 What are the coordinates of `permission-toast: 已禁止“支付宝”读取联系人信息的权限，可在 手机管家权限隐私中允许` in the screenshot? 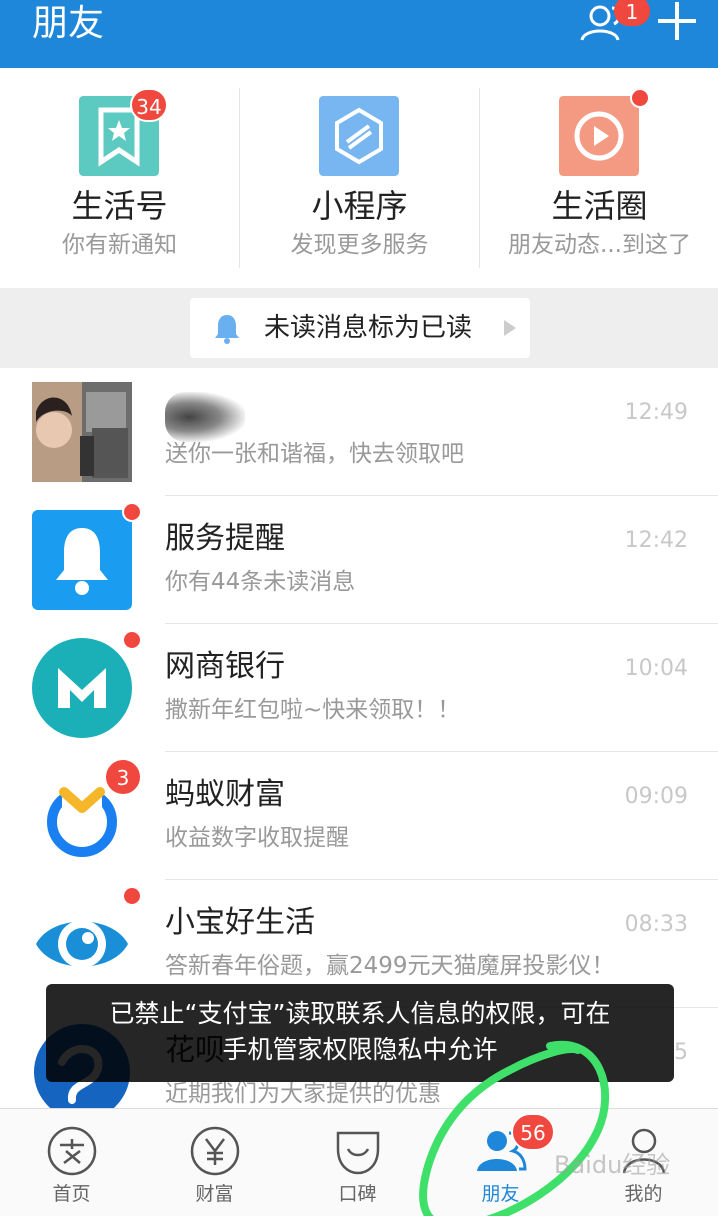 It's located at (360, 1033).